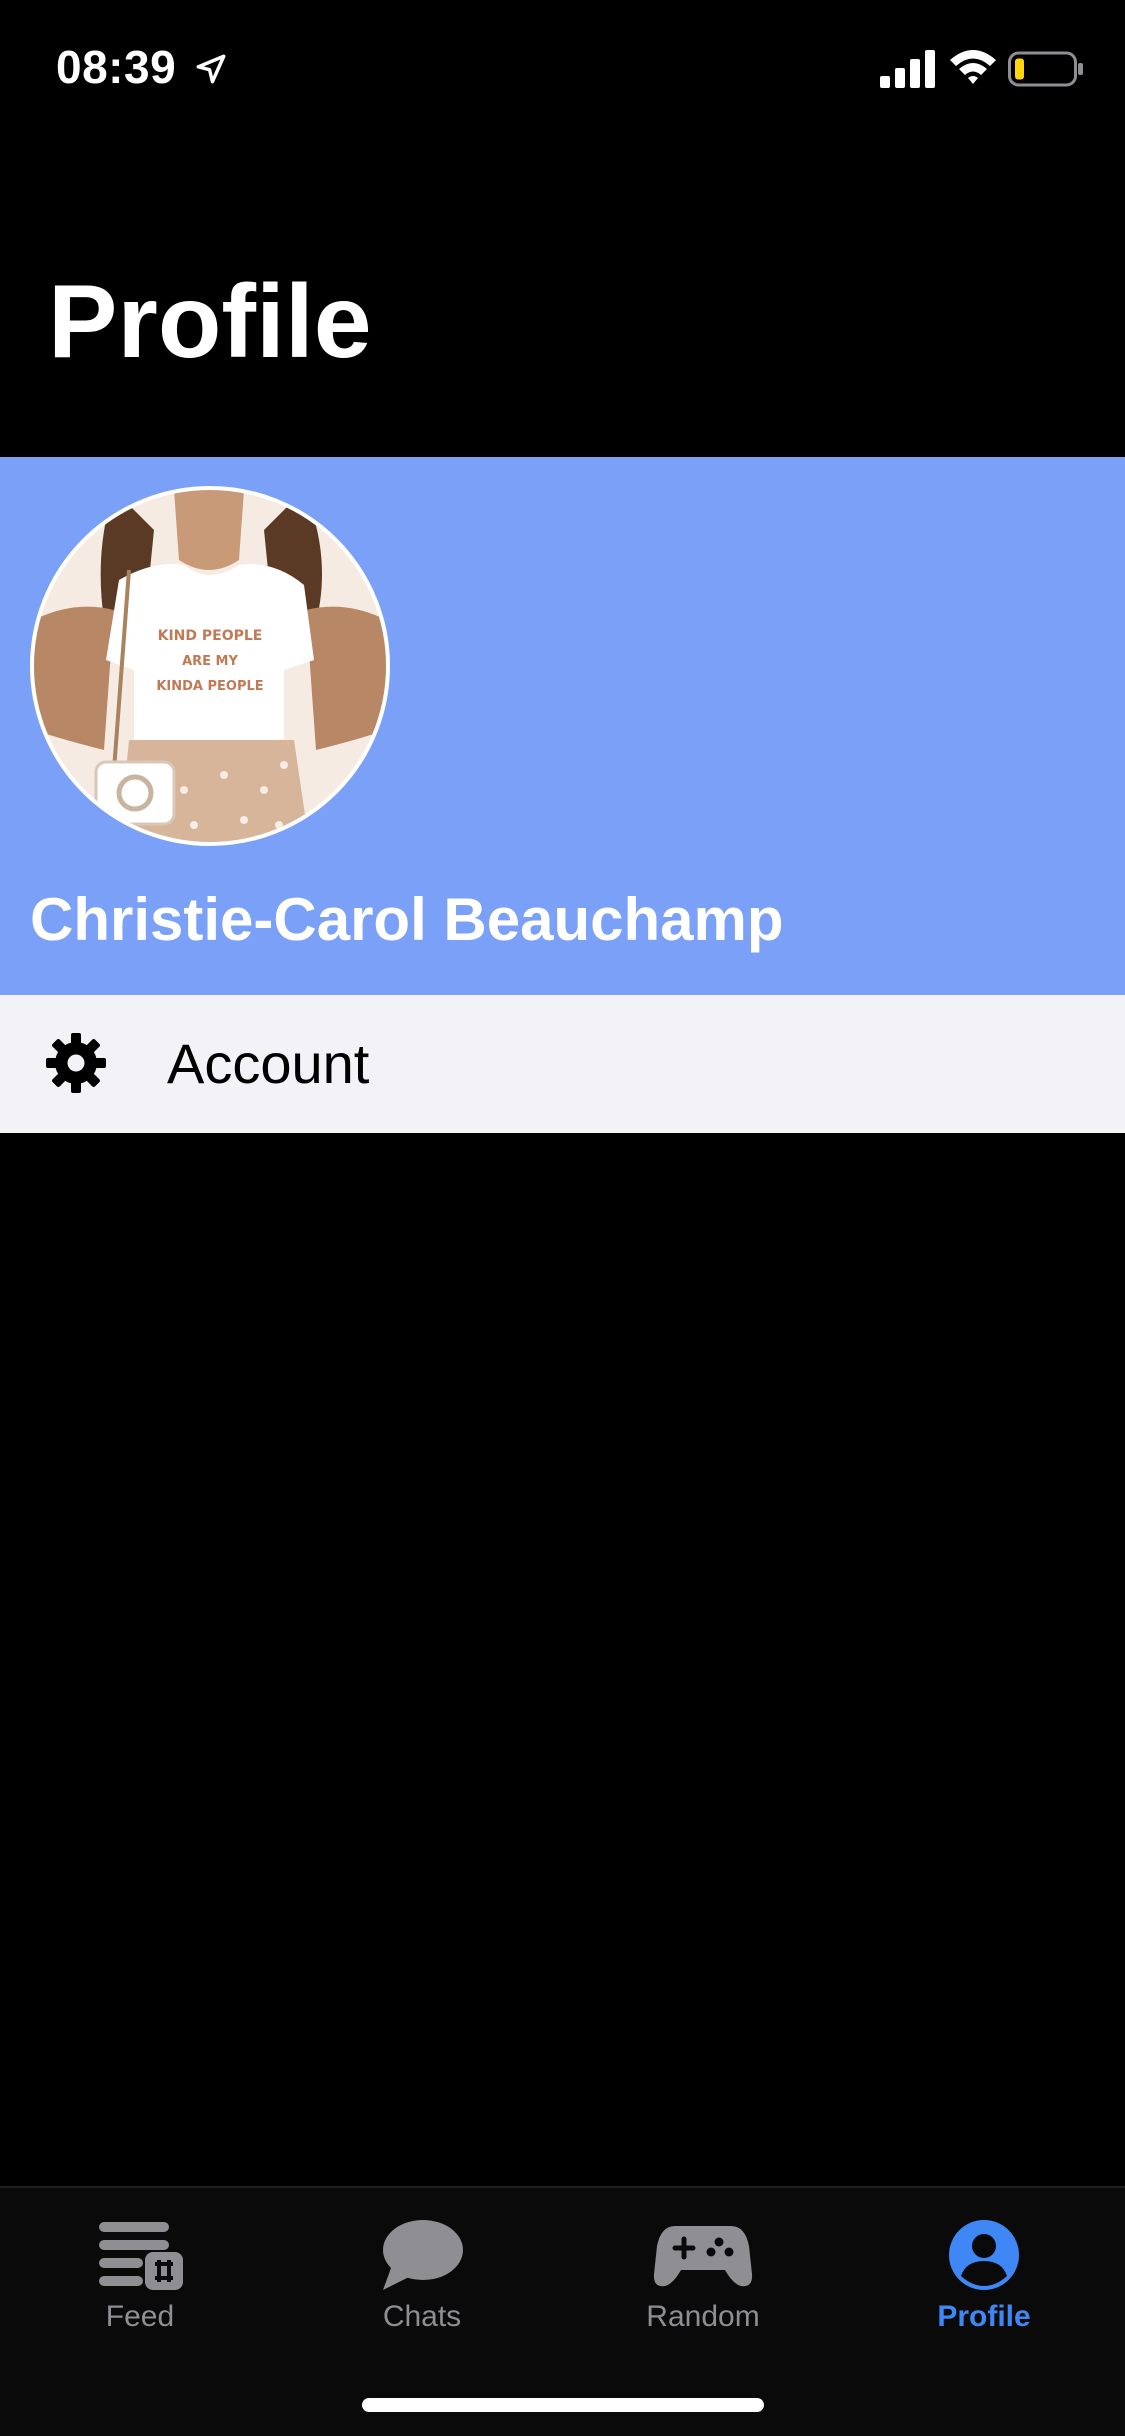 Image resolution: width=1125 pixels, height=2436 pixels. What do you see at coordinates (268, 1063) in the screenshot?
I see `account-label: Account` at bounding box center [268, 1063].